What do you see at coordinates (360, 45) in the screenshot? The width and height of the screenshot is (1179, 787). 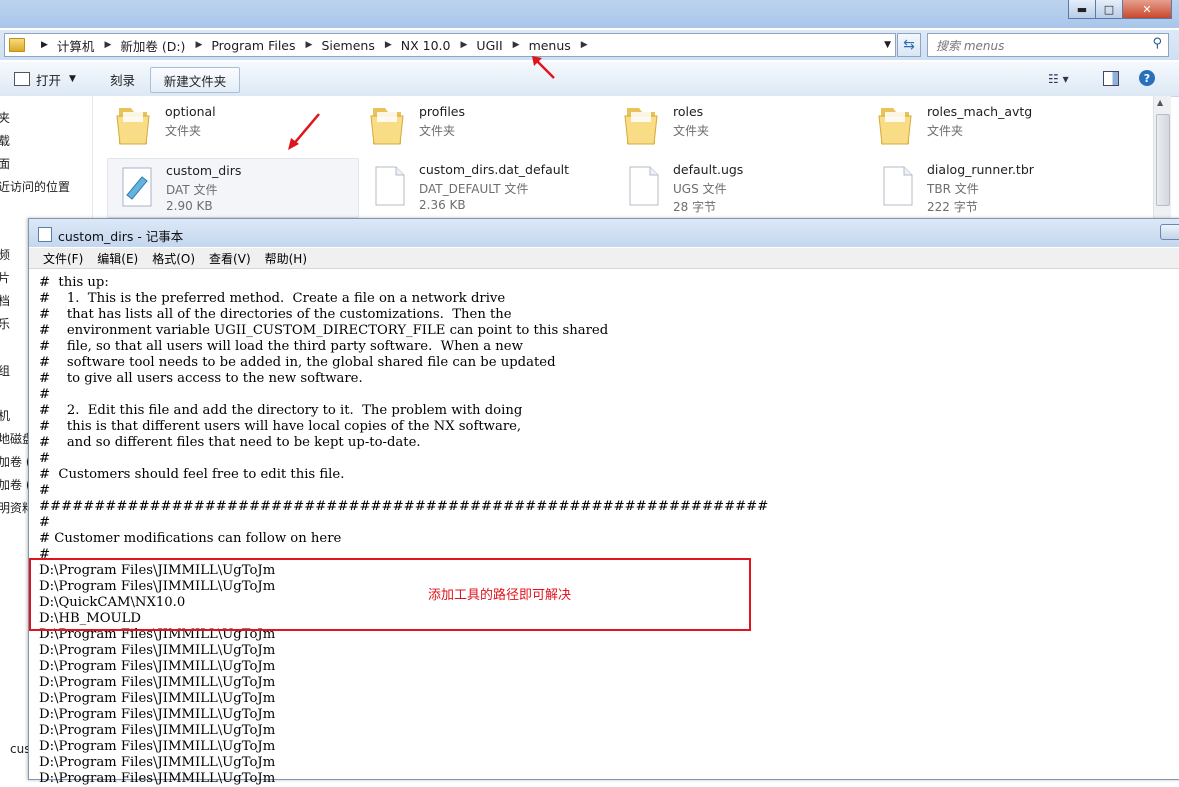 I see `breadcrumb-item: Siemens ▶` at bounding box center [360, 45].